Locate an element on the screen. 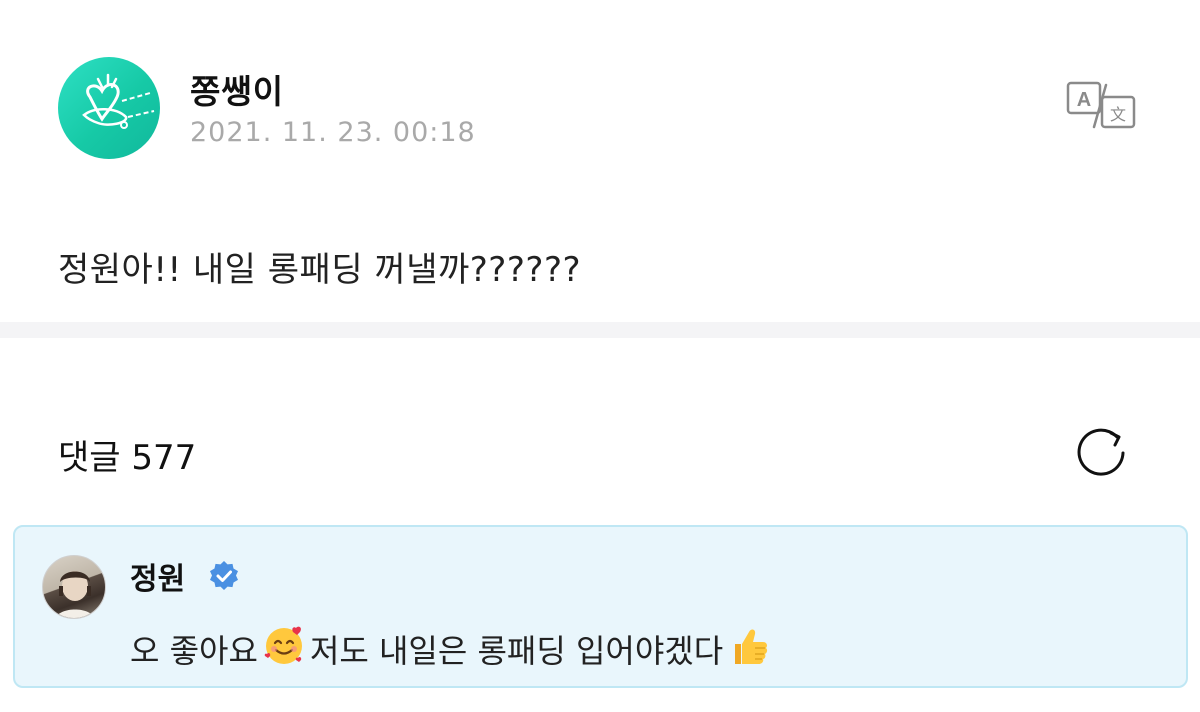 The image size is (1200, 712). refresh-button is located at coordinates (1101, 452).